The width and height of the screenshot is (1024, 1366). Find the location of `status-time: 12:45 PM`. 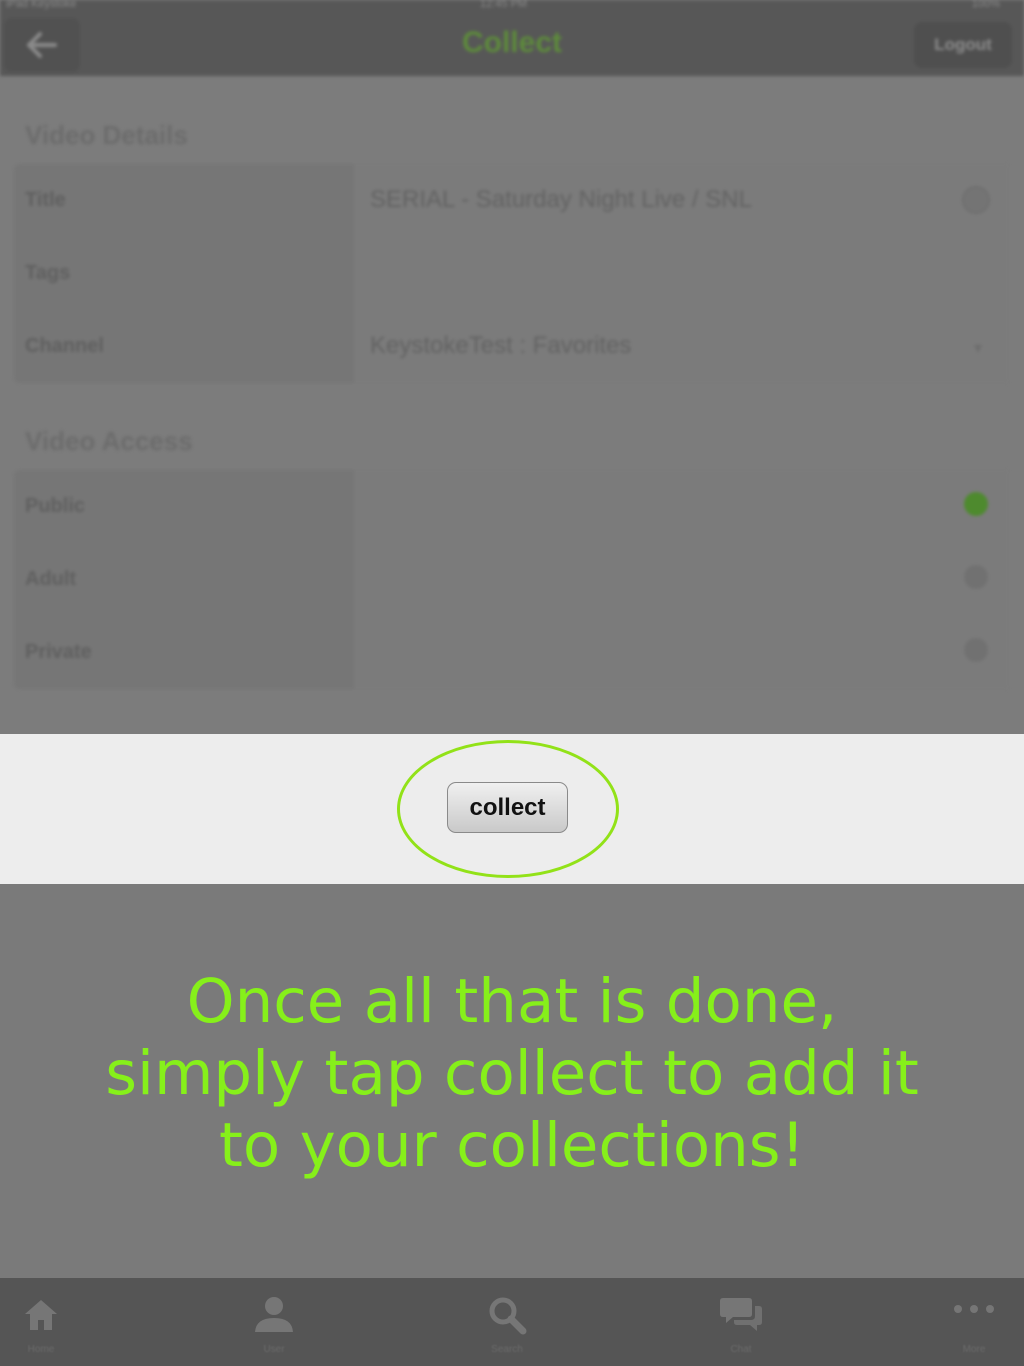

status-time: 12:45 PM is located at coordinates (504, 5).